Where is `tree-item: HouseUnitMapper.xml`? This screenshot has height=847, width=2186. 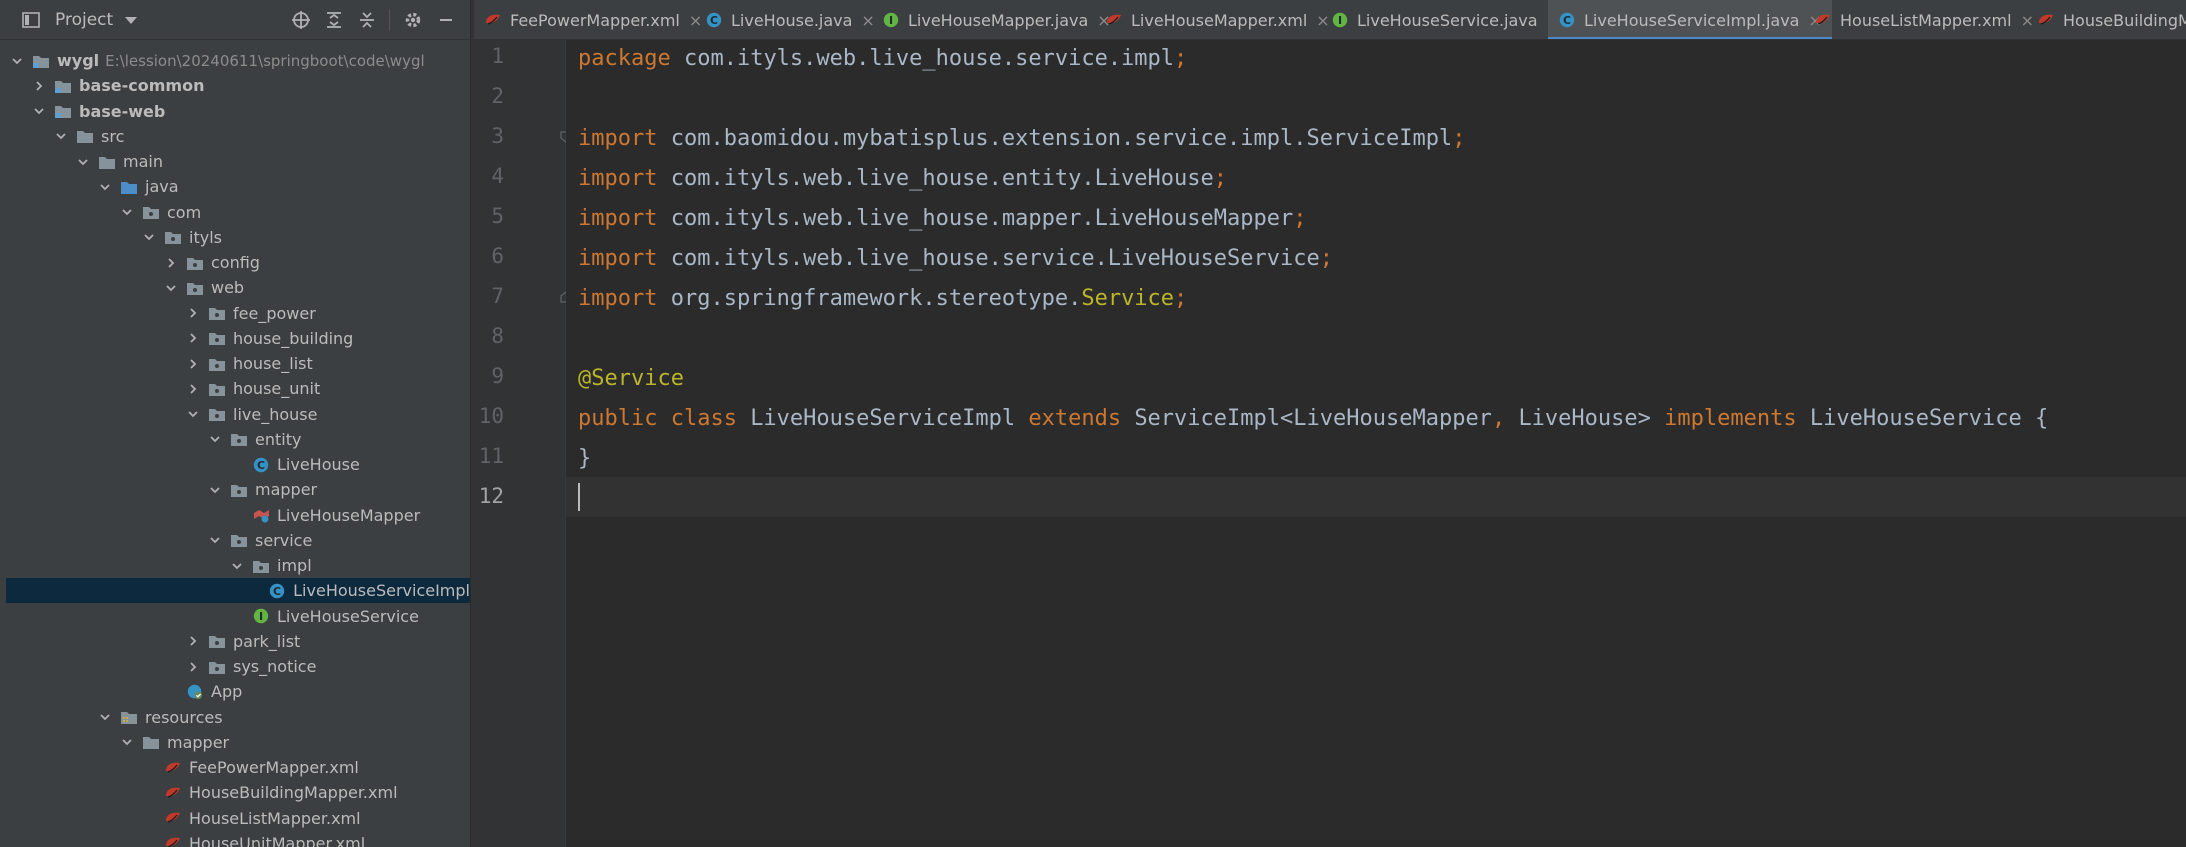 tree-item: HouseUnitMapper.xml is located at coordinates (235, 839).